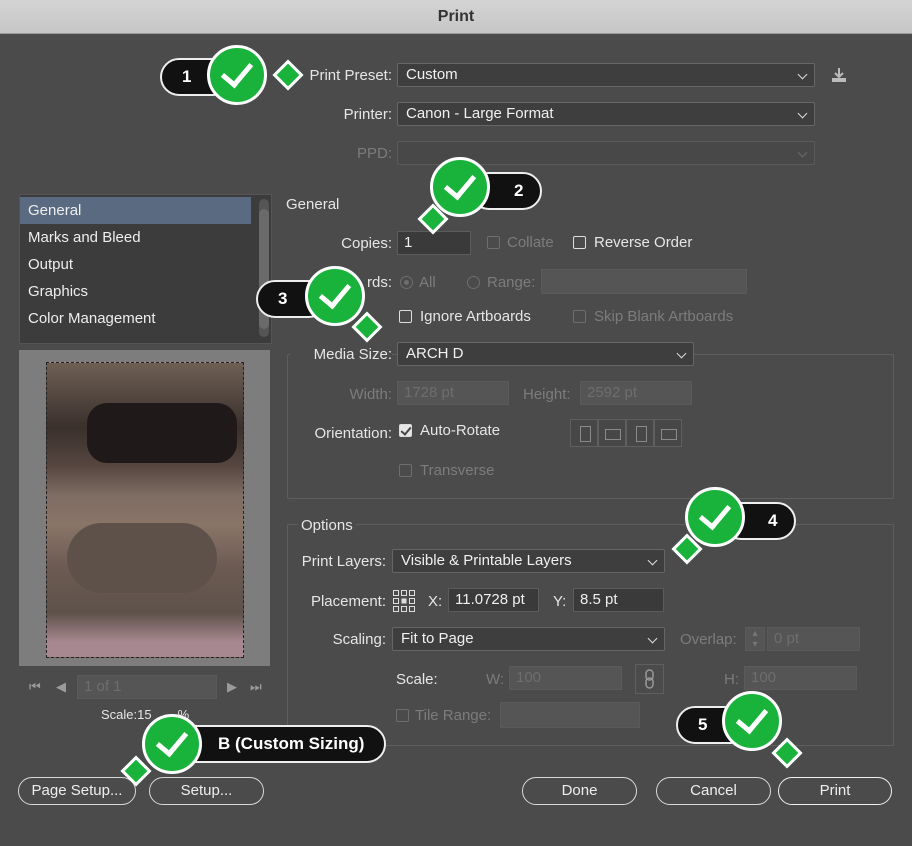  Describe the element at coordinates (406, 282) in the screenshot. I see `all-radio` at that location.